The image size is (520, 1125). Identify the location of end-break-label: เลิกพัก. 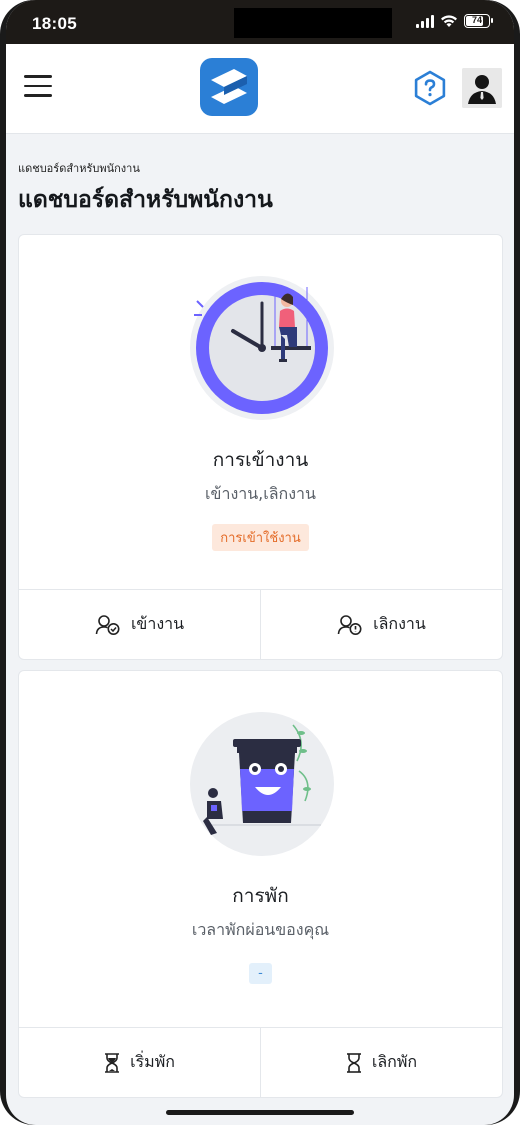
(394, 1061).